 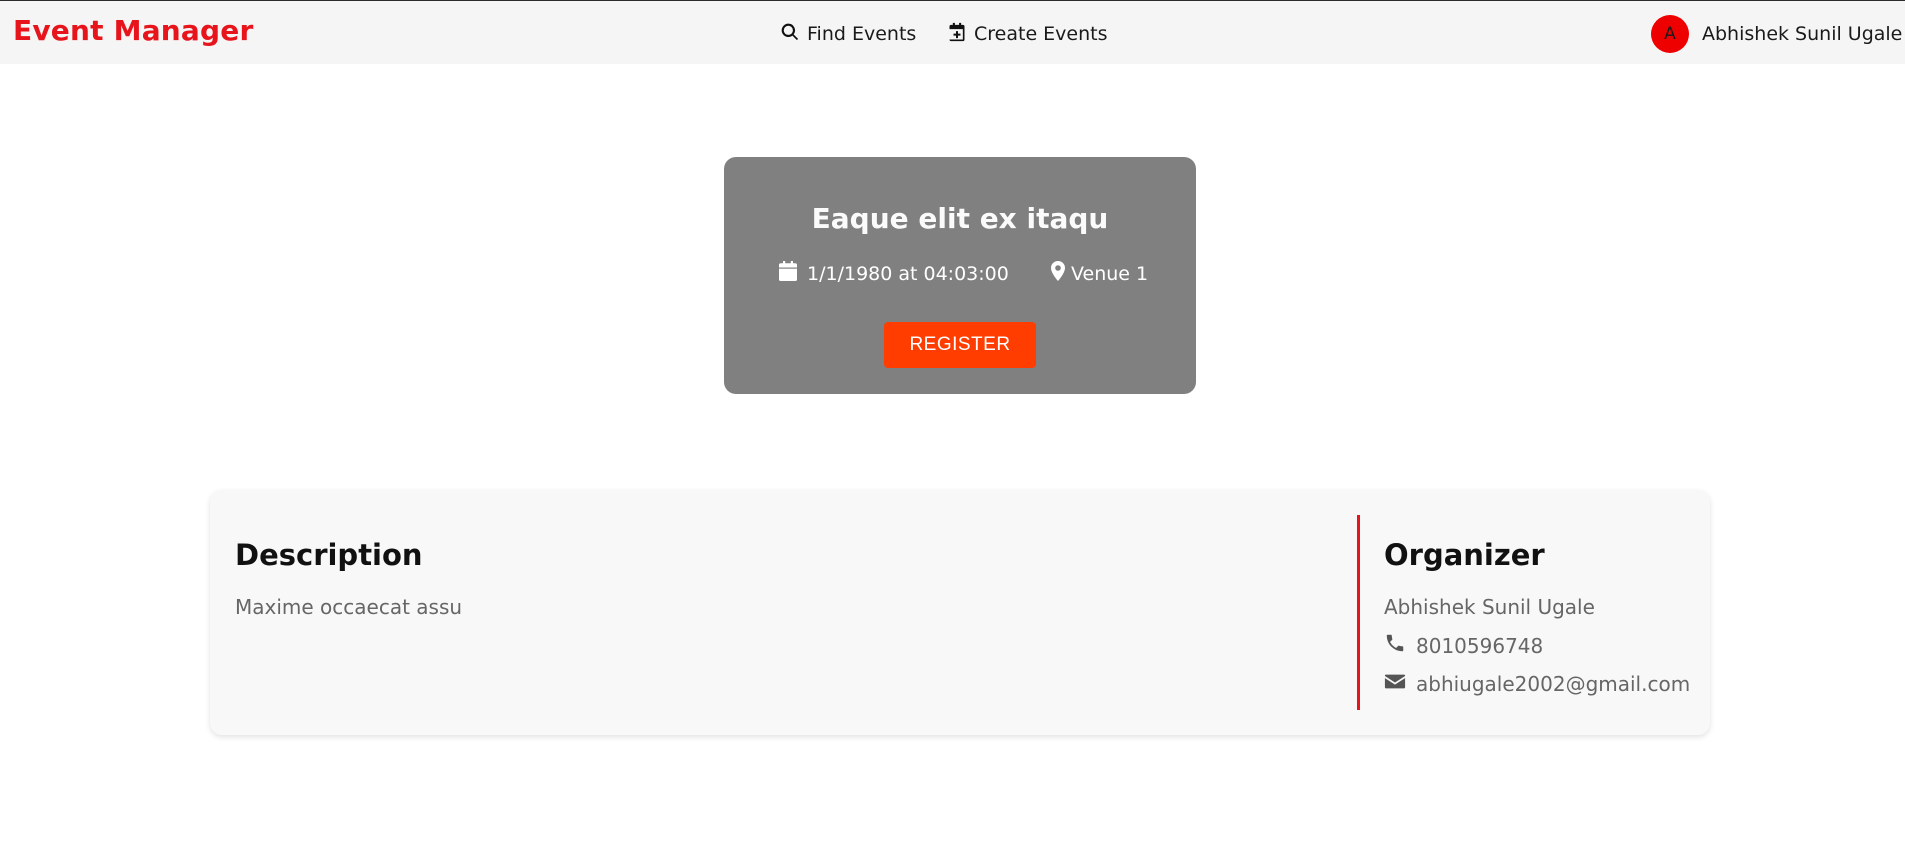 I want to click on event-venue: Venue 1, so click(x=1099, y=273).